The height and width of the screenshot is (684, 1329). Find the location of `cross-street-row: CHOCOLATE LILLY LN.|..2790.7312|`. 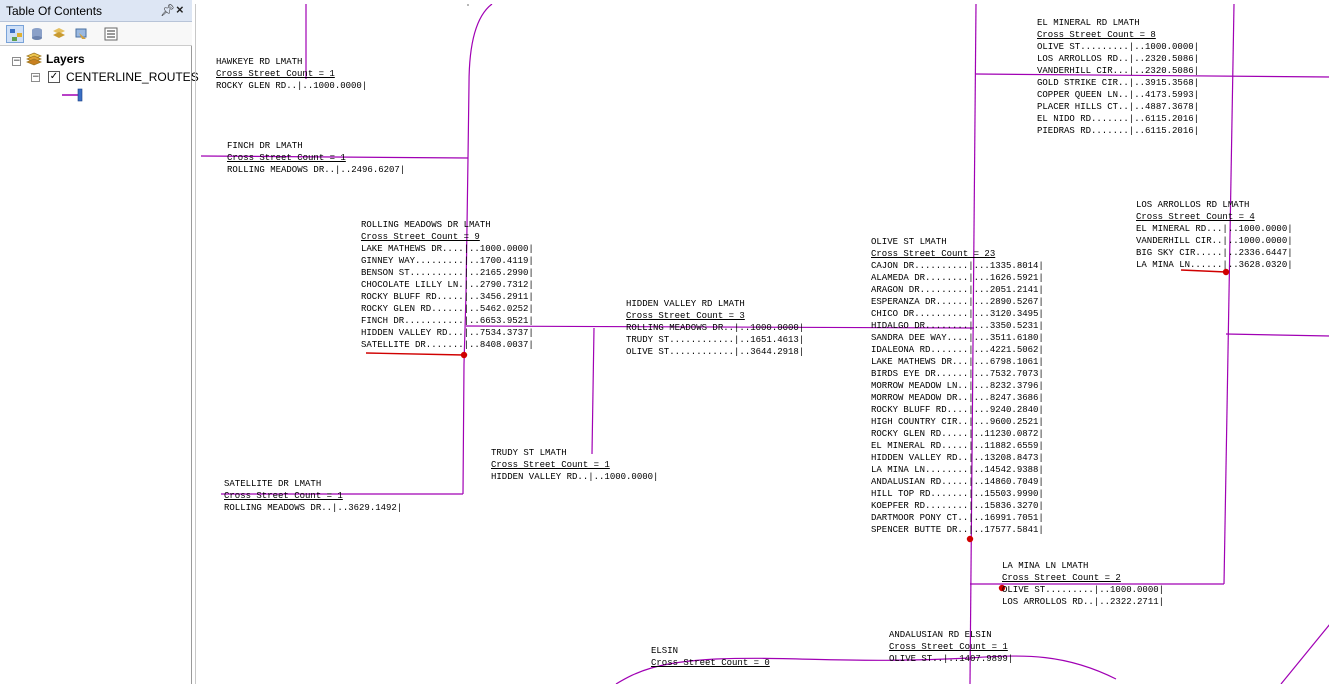

cross-street-row: CHOCOLATE LILLY LN.|..2790.7312| is located at coordinates (447, 285).